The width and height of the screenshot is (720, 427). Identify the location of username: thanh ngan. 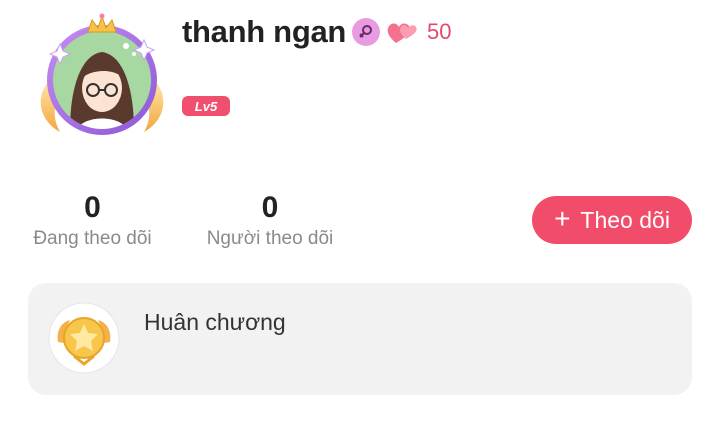
(264, 31).